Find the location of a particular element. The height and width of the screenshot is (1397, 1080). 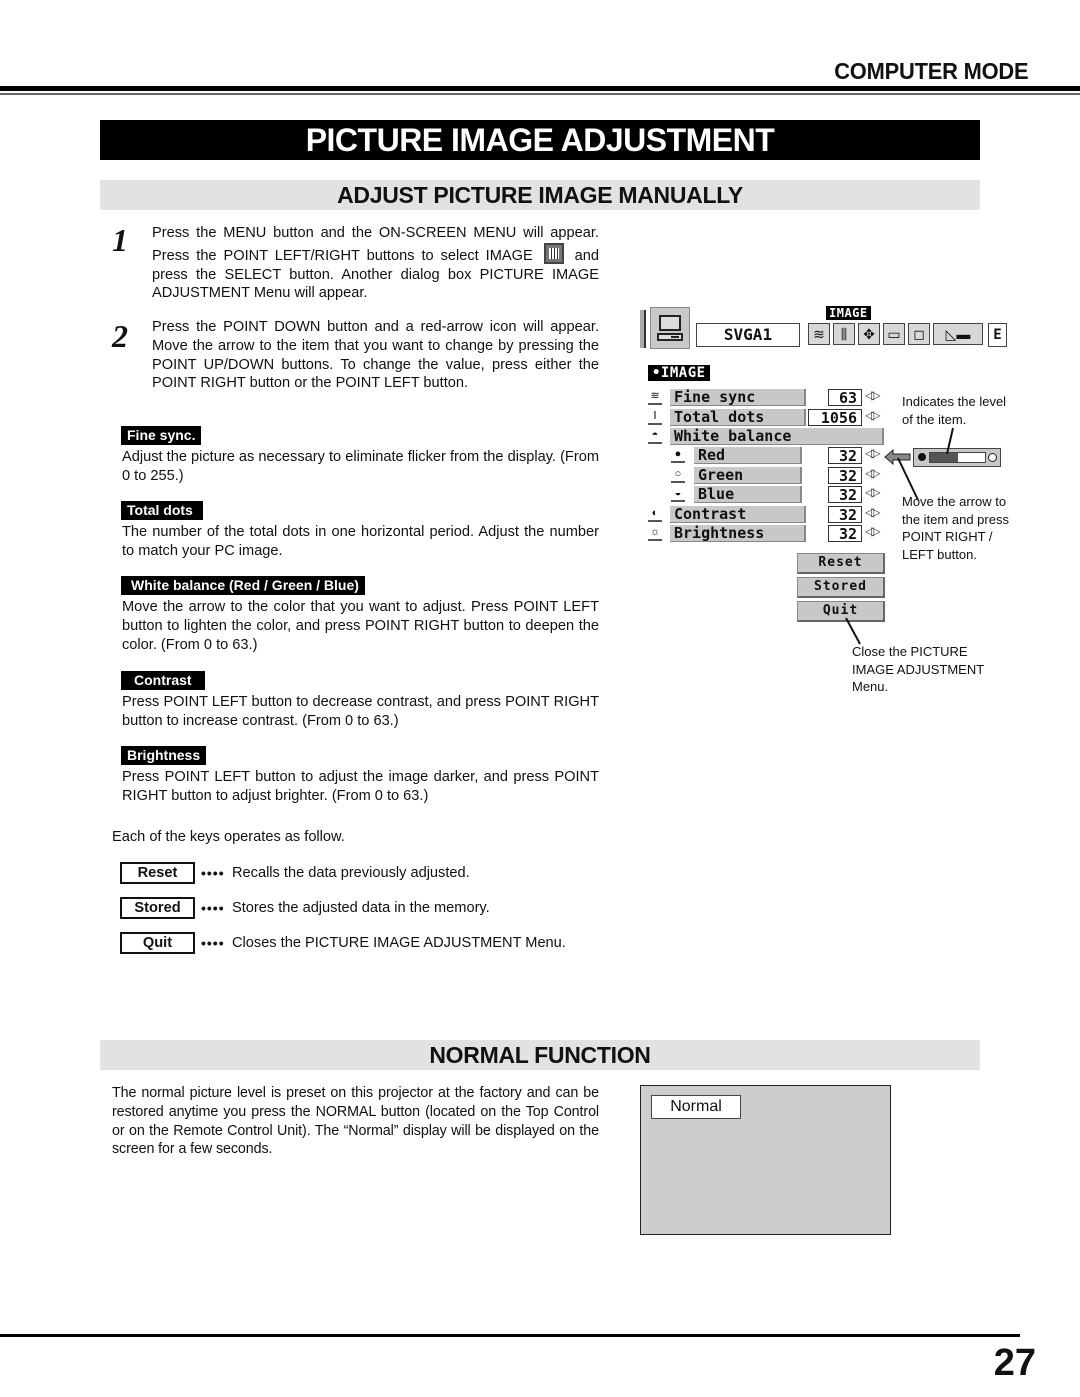

computer-icon is located at coordinates (670, 328).